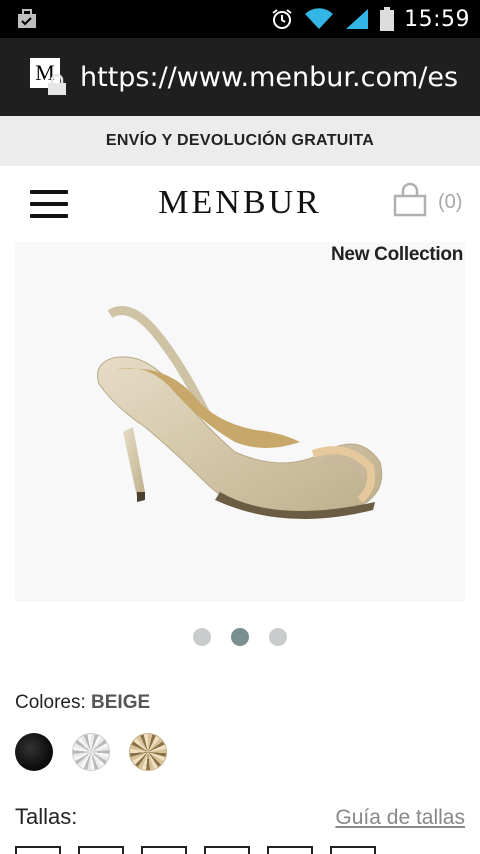  I want to click on browser-url-bar: M https://www.menbur.com/es, so click(240, 77).